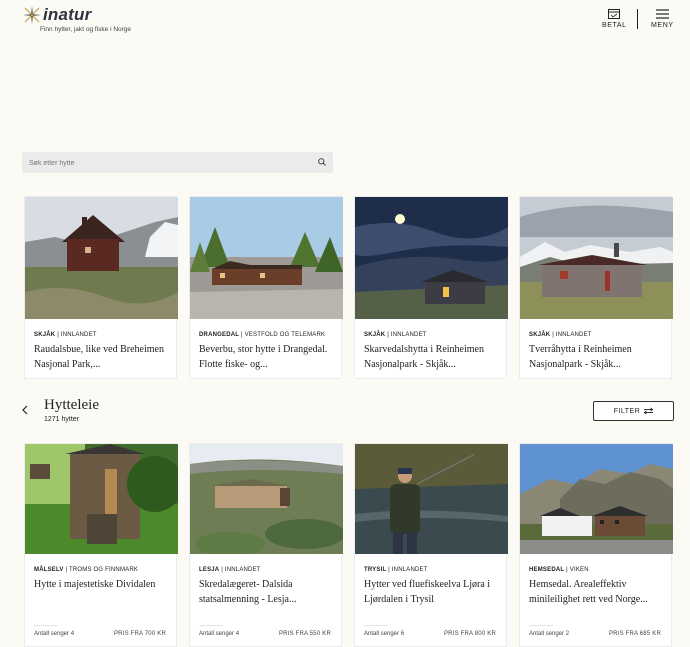 This screenshot has height=647, width=690. I want to click on card-location: LESJA | INNLANDET, so click(230, 570).